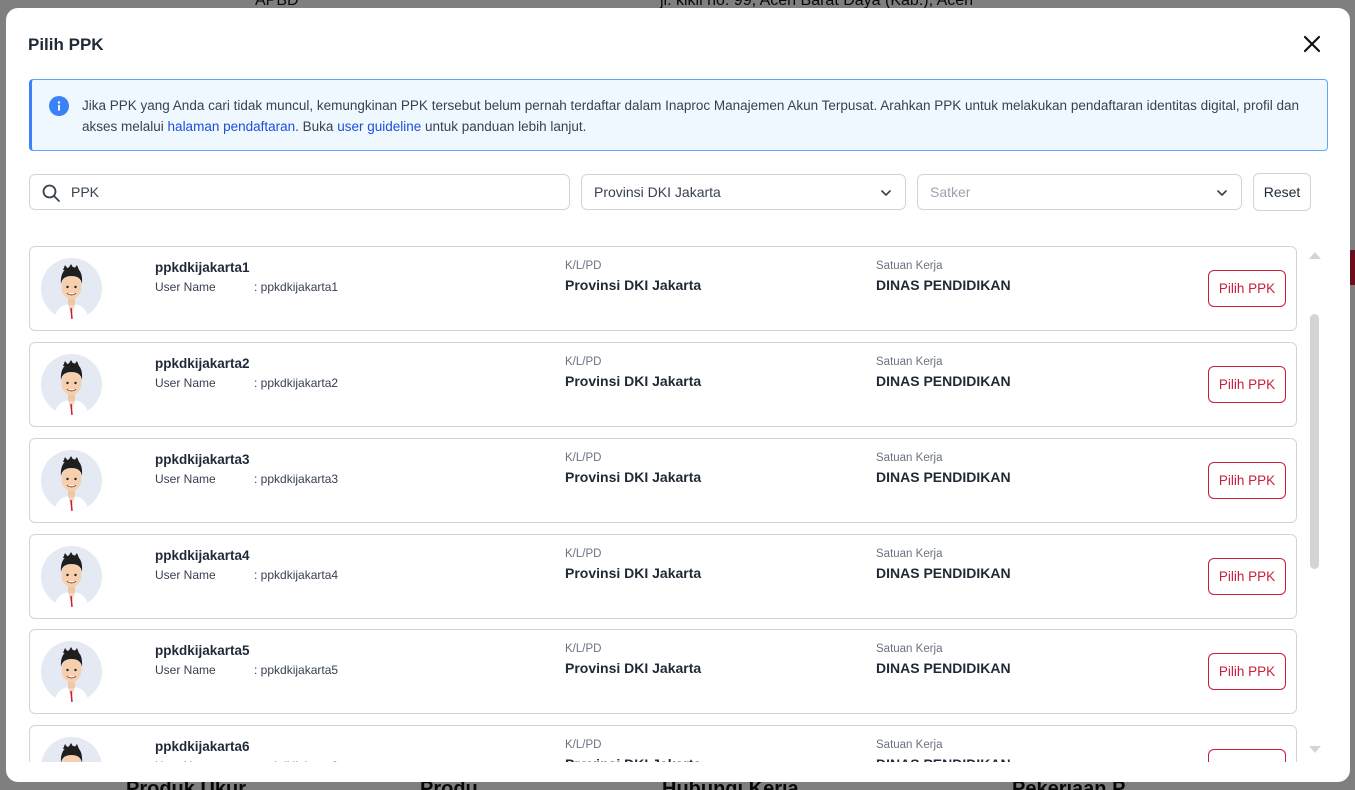 The width and height of the screenshot is (1355, 790). Describe the element at coordinates (202, 650) in the screenshot. I see `ppk-name: ppkdkijakarta5` at that location.